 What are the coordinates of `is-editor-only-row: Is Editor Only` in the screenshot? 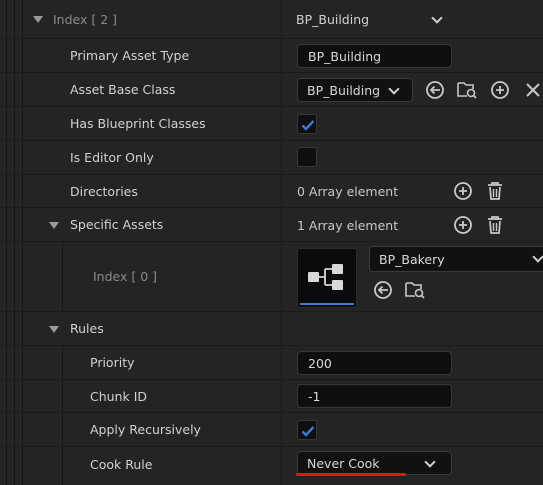 It's located at (271, 158).